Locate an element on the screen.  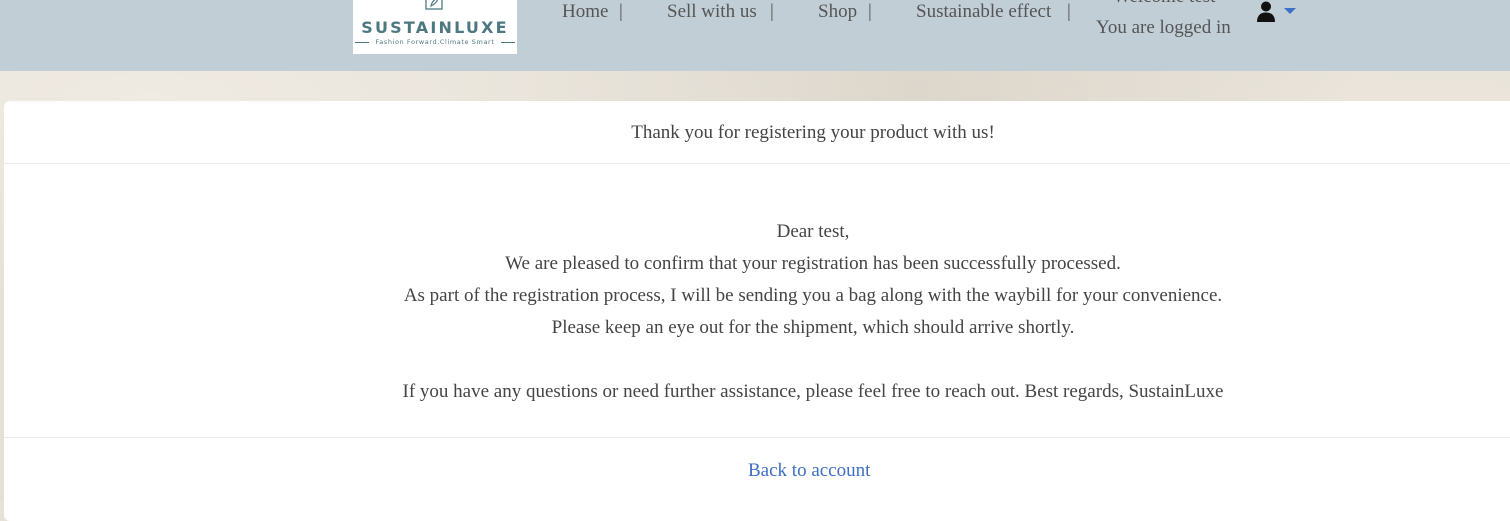
nav-sell-link: Sell with us is located at coordinates (712, 12).